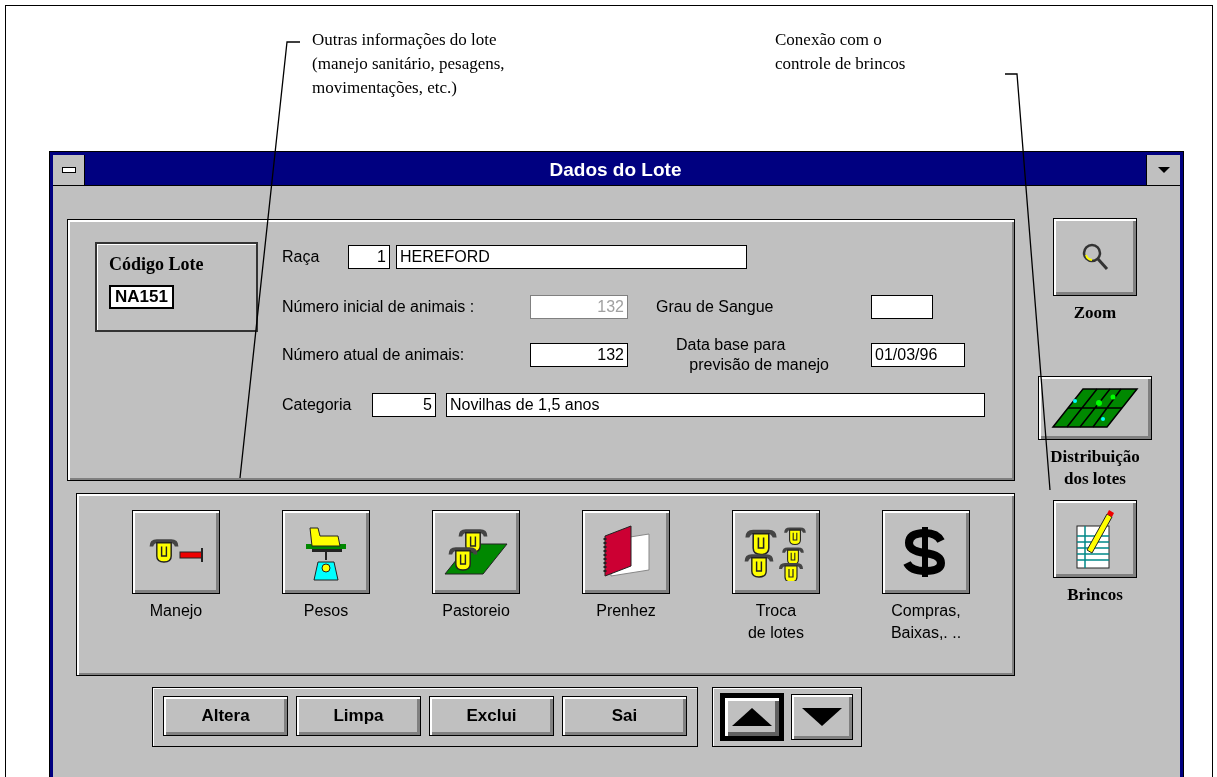 The height and width of the screenshot is (777, 1217). What do you see at coordinates (1095, 595) in the screenshot?
I see `button-label: Brincos` at bounding box center [1095, 595].